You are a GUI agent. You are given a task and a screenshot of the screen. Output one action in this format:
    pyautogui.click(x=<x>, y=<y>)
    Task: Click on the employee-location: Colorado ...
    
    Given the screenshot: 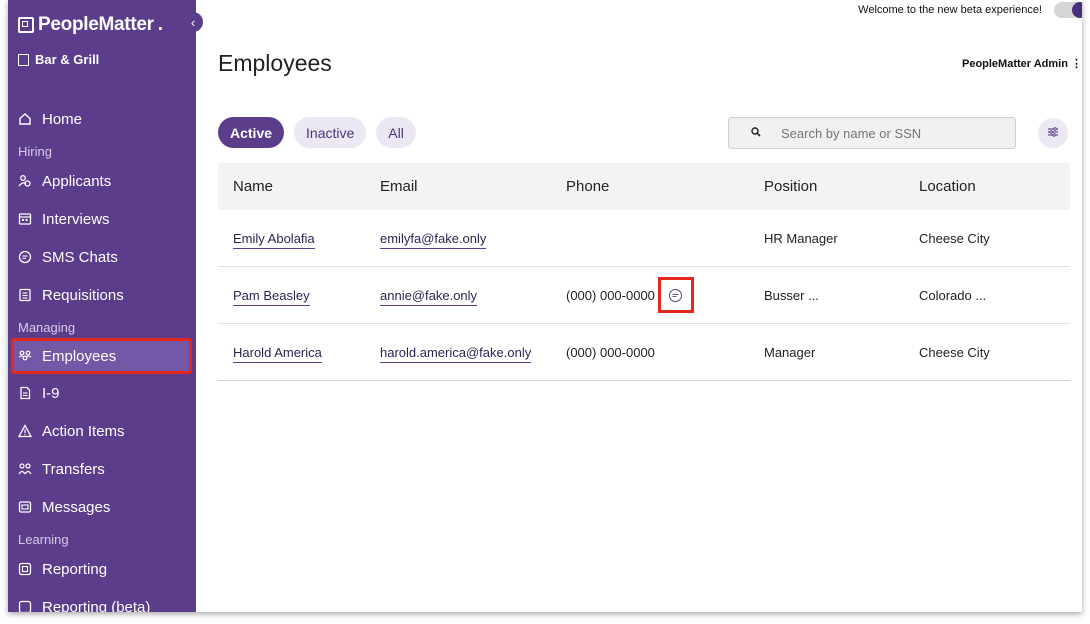 What is the action you would take?
    pyautogui.click(x=953, y=295)
    